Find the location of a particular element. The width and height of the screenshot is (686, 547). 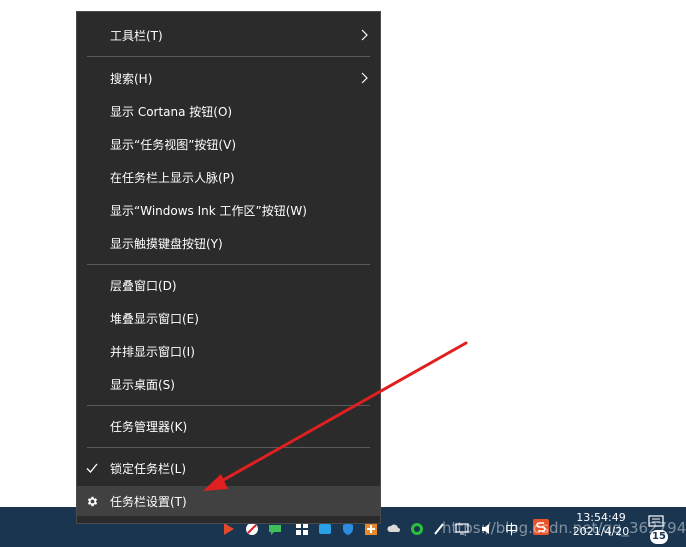

menu-item-label: 显示“Windows Ink 工作区”按钮(W) is located at coordinates (208, 210).